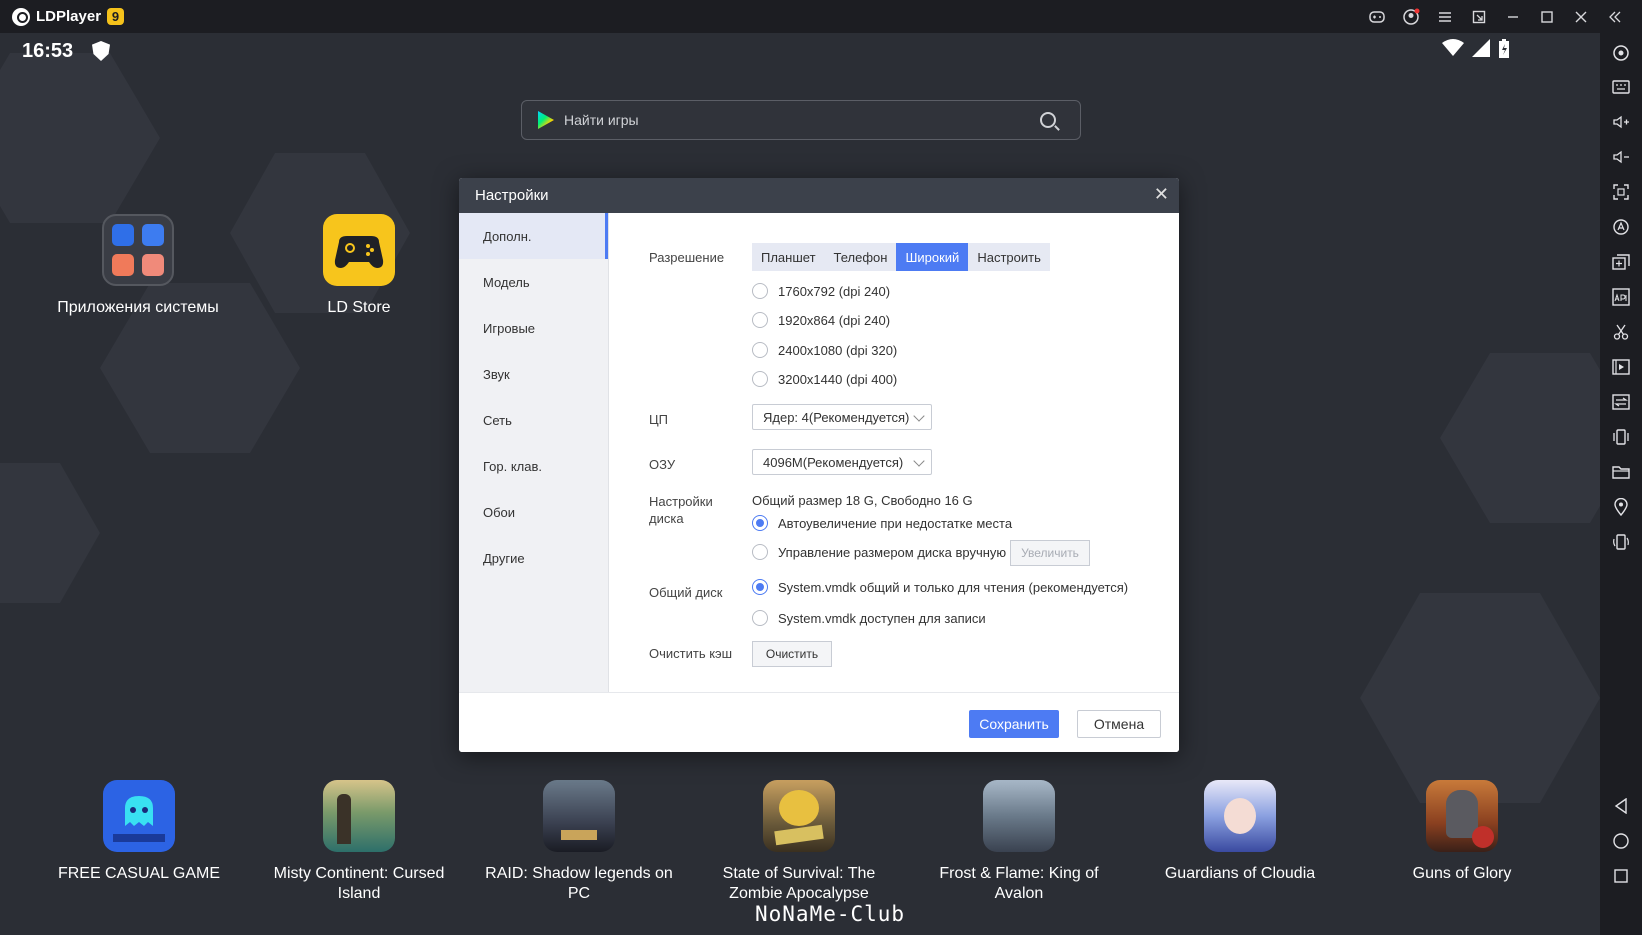 The image size is (1642, 935). What do you see at coordinates (1009, 257) in the screenshot?
I see `tab-custom: Настроить` at bounding box center [1009, 257].